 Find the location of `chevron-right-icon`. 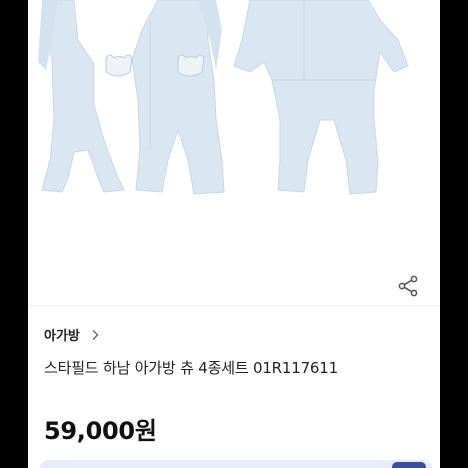

chevron-right-icon is located at coordinates (95, 334).